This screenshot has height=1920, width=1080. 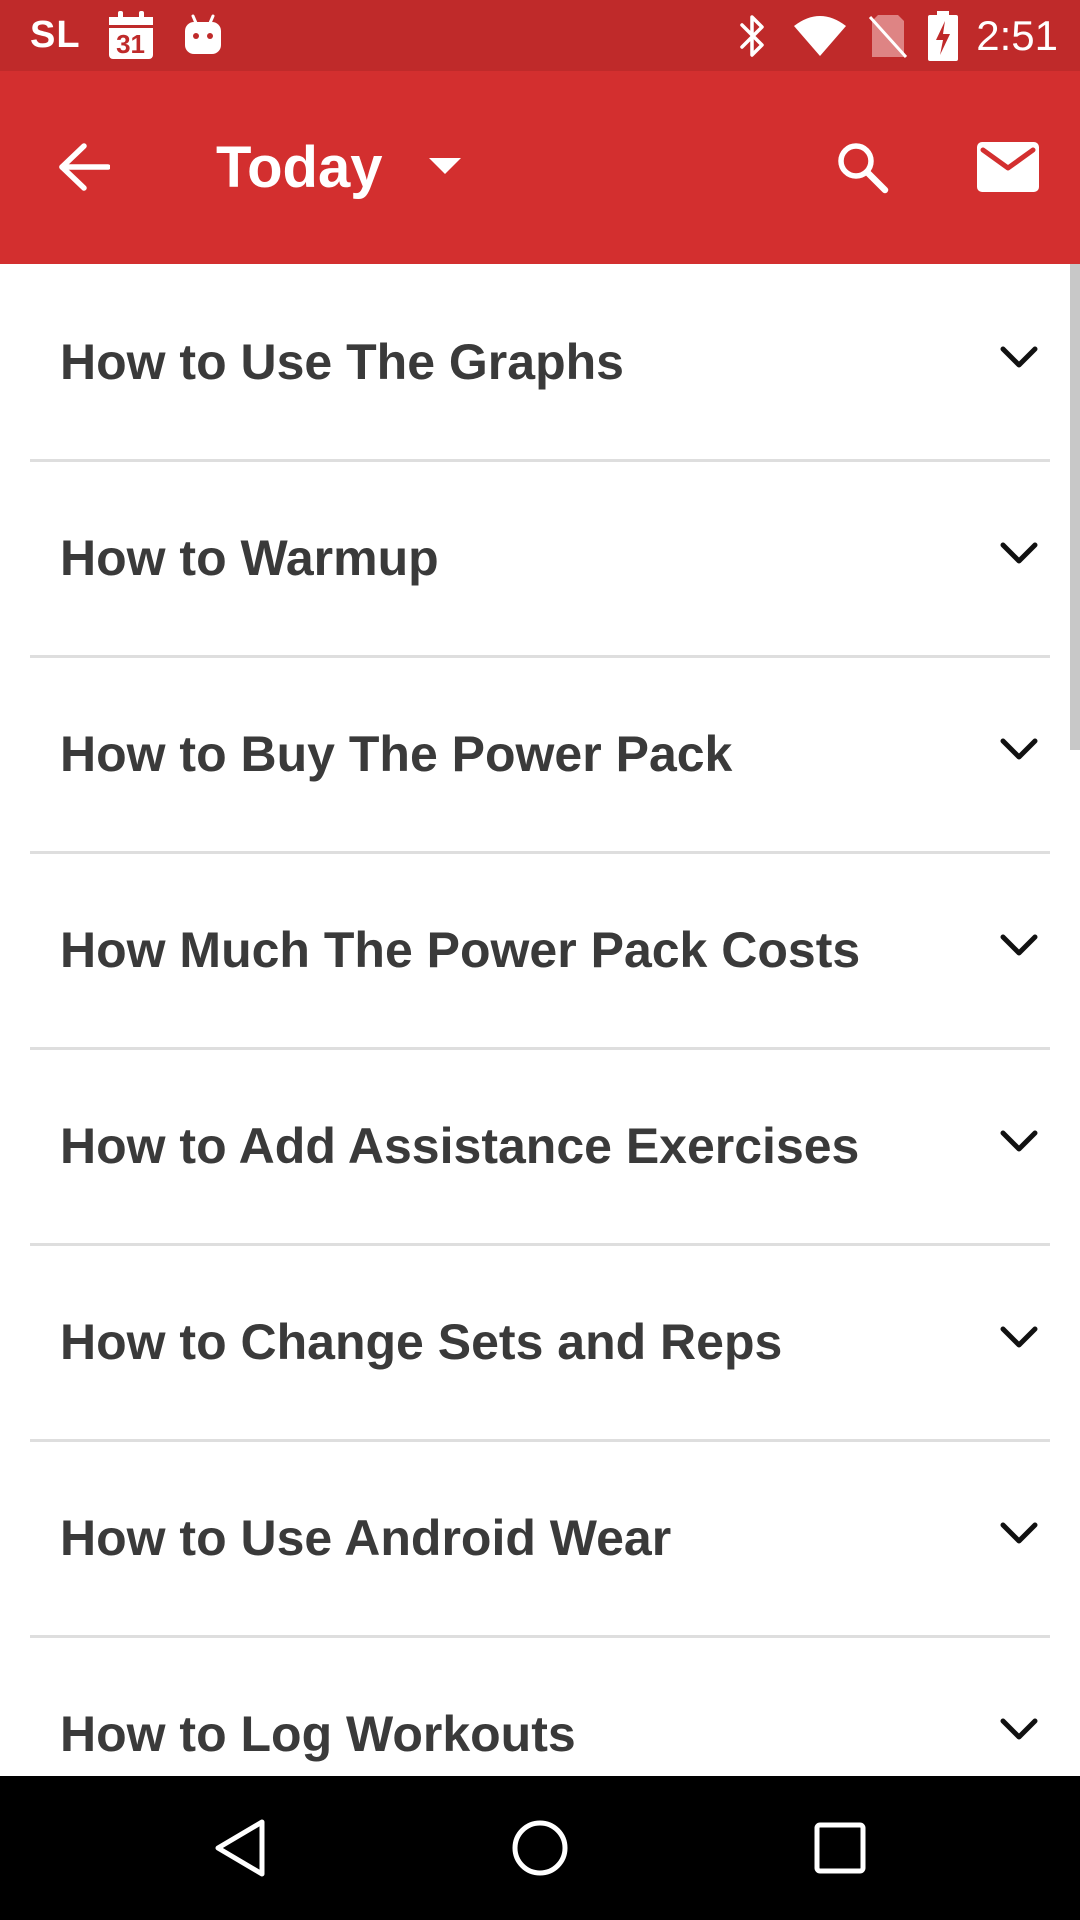 I want to click on status-bar: SL 31 2:51, so click(x=540, y=35).